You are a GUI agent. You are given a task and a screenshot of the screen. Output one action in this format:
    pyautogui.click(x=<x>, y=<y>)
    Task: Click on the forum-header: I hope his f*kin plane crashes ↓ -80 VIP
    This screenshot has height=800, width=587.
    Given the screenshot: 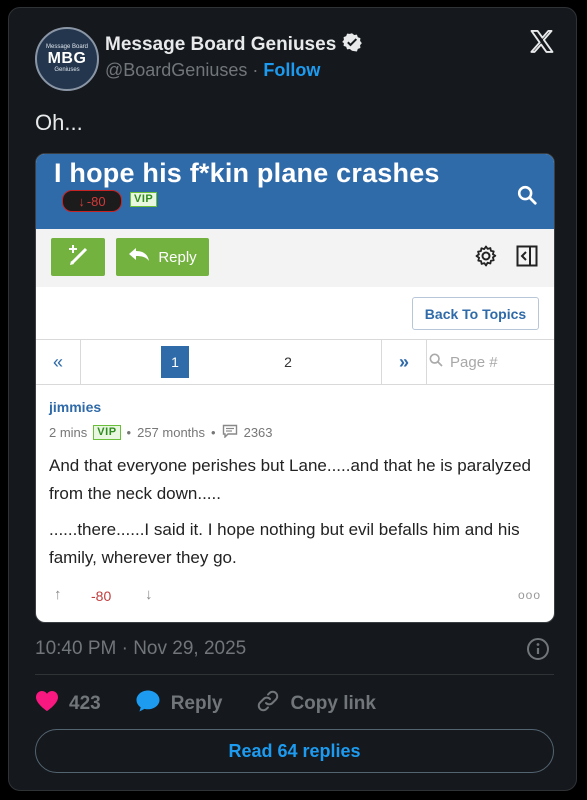 What is the action you would take?
    pyautogui.click(x=295, y=191)
    